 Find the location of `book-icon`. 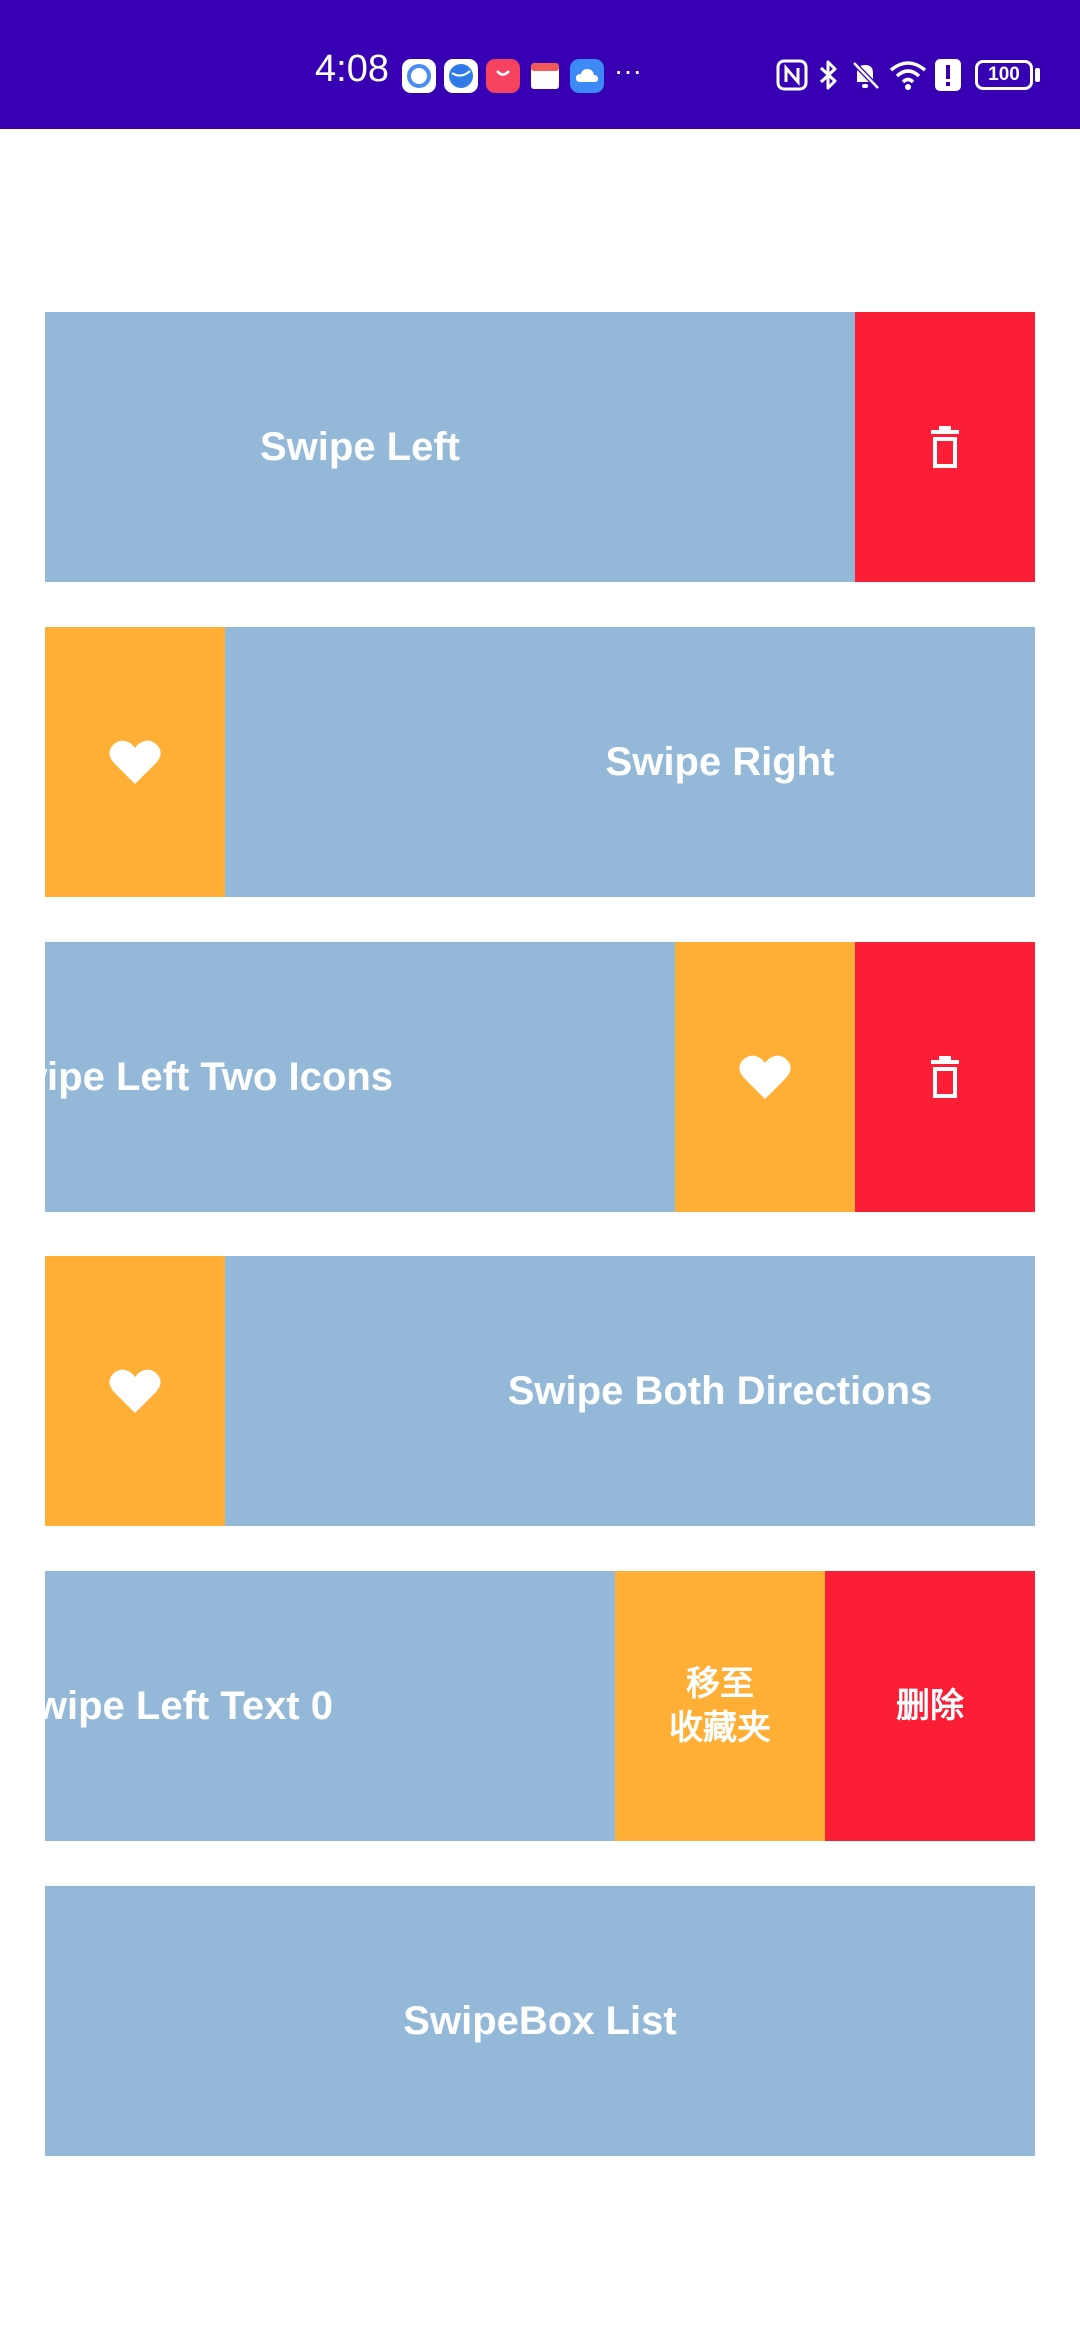

book-icon is located at coordinates (545, 76).